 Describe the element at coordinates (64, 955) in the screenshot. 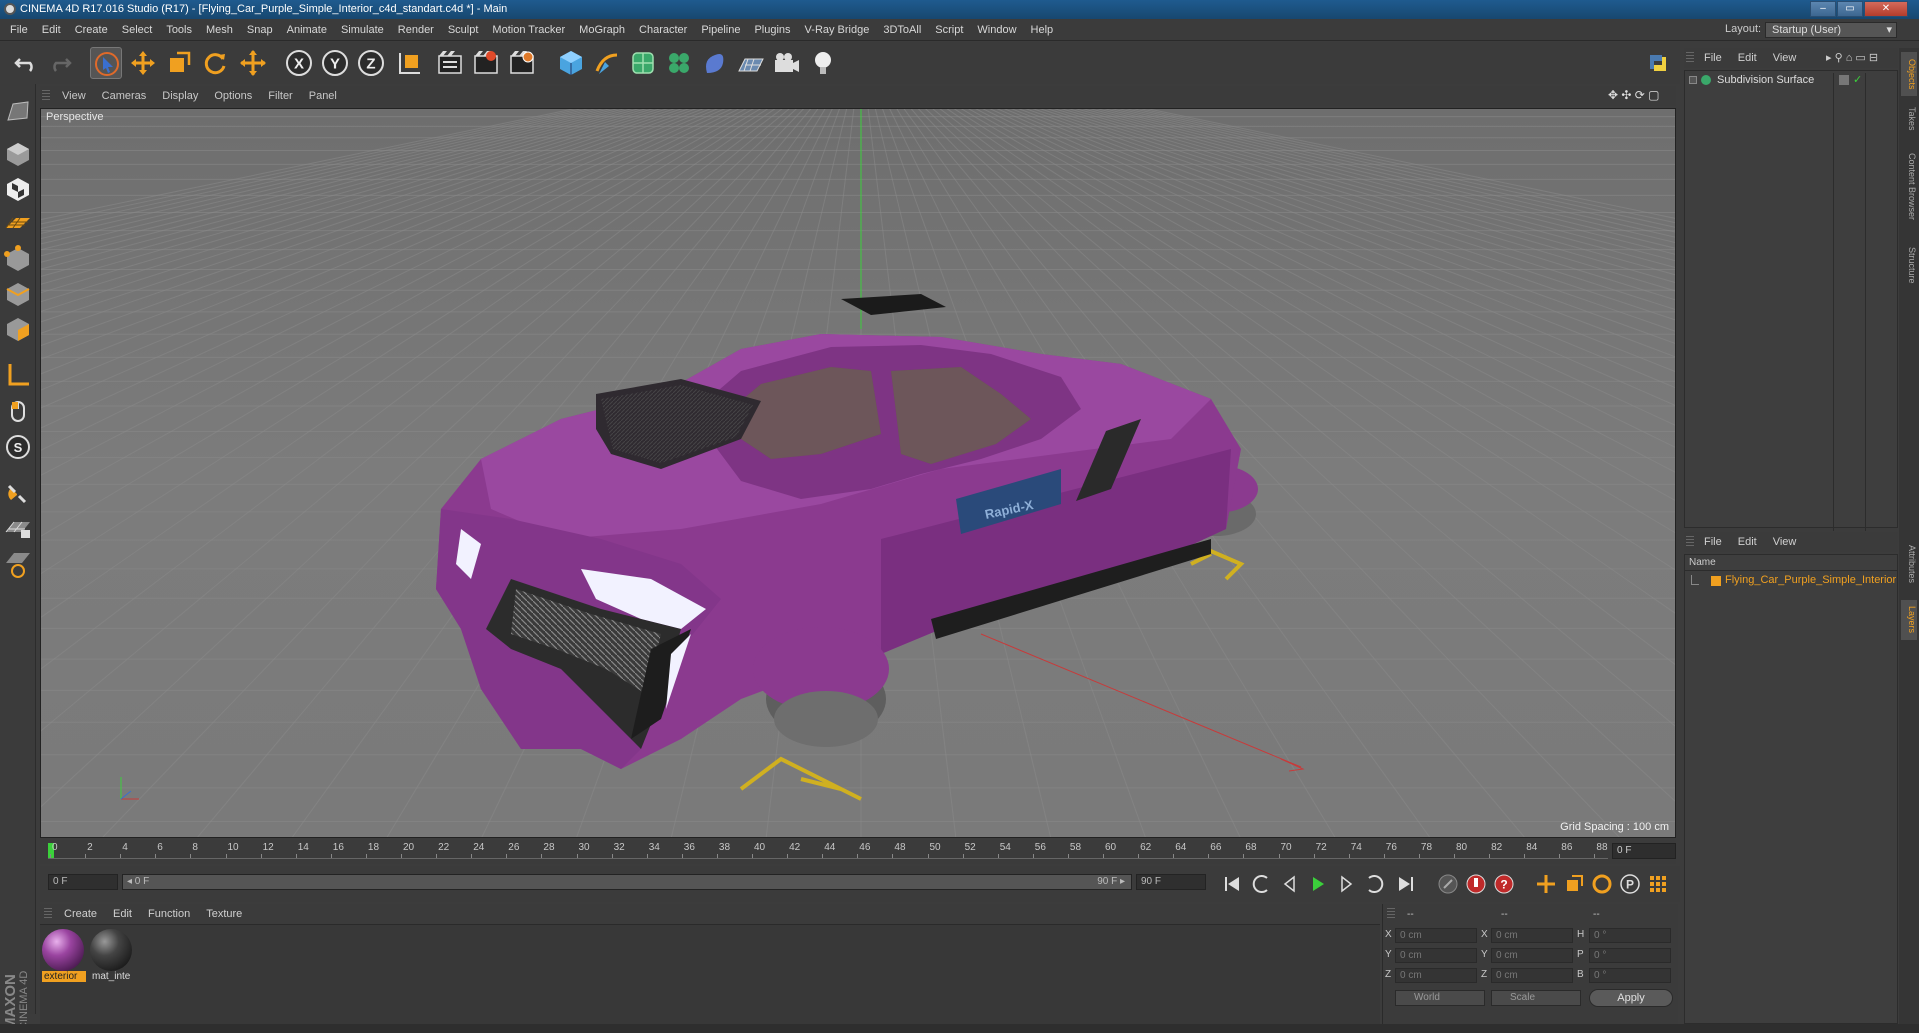

I see `material-exterior: exterior` at that location.